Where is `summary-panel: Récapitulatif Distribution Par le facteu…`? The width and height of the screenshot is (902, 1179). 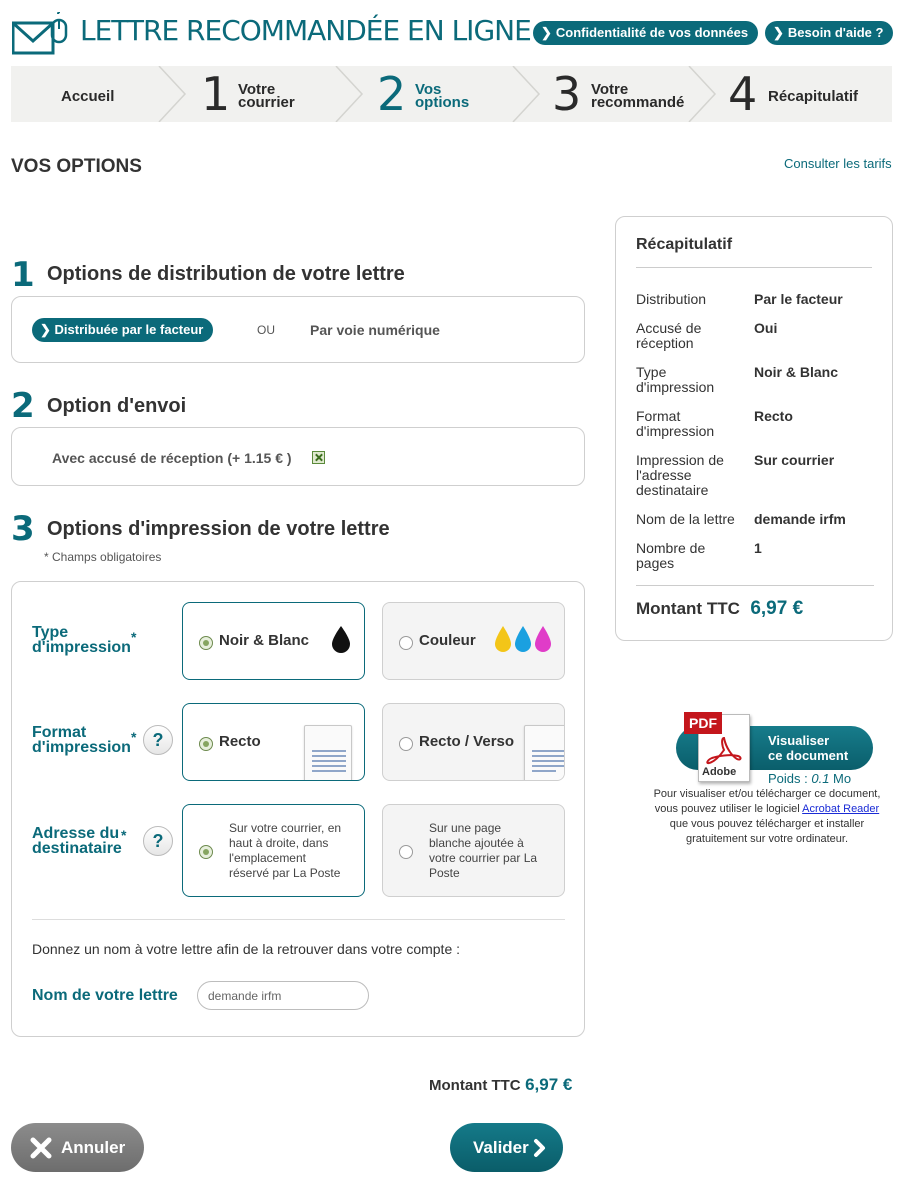
summary-panel: Récapitulatif Distribution Par le facteu… is located at coordinates (754, 428).